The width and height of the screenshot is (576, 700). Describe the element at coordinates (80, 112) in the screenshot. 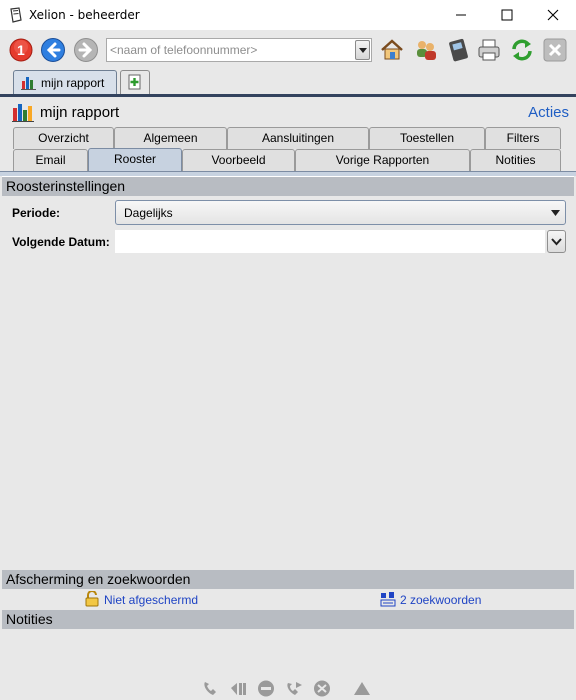

I see `report-title: mijn rapport` at that location.